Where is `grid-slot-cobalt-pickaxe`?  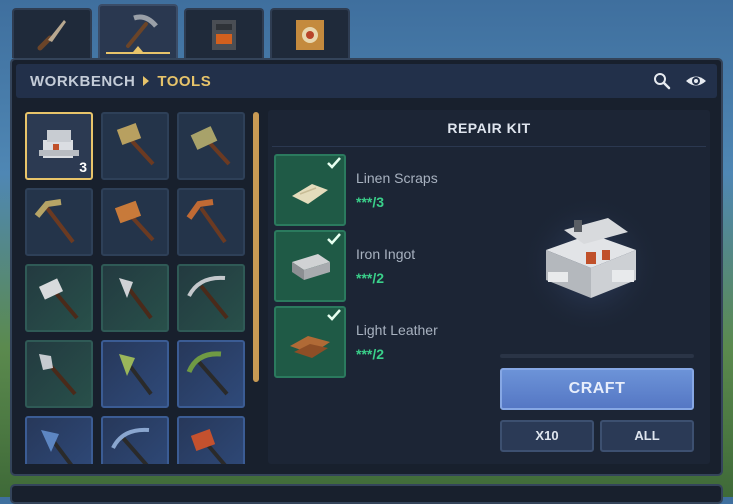 grid-slot-cobalt-pickaxe is located at coordinates (135, 440).